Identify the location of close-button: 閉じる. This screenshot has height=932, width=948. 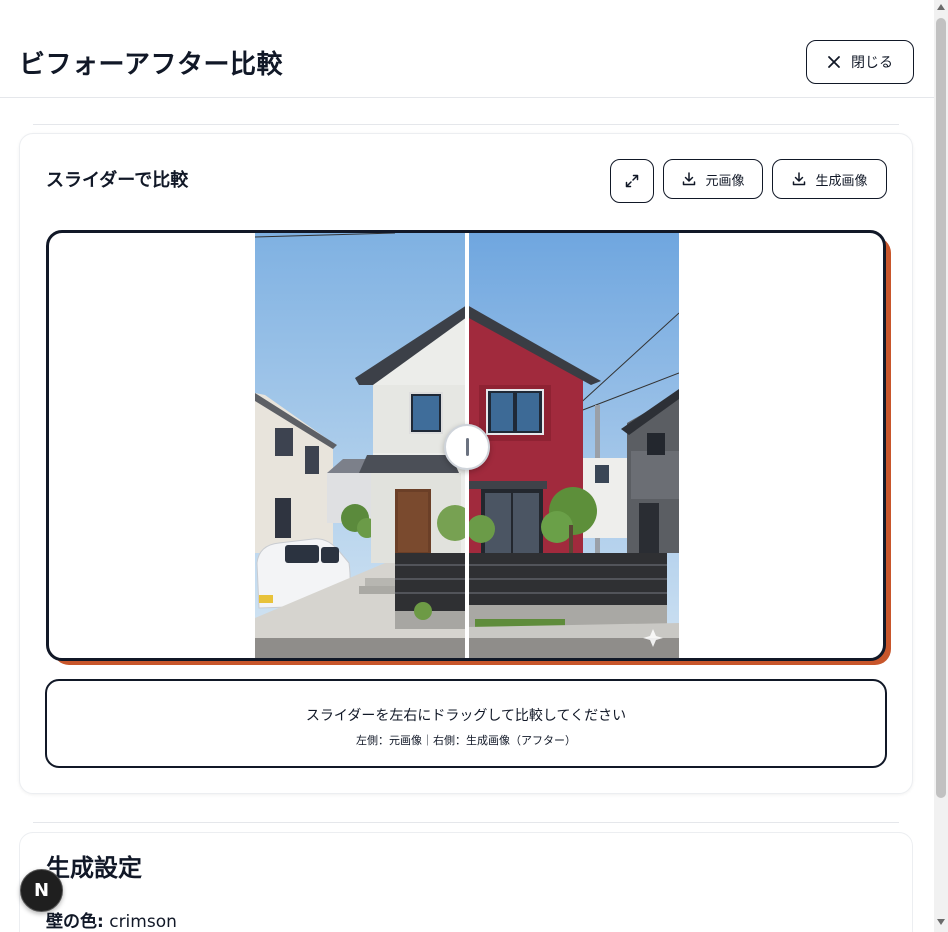
(860, 62).